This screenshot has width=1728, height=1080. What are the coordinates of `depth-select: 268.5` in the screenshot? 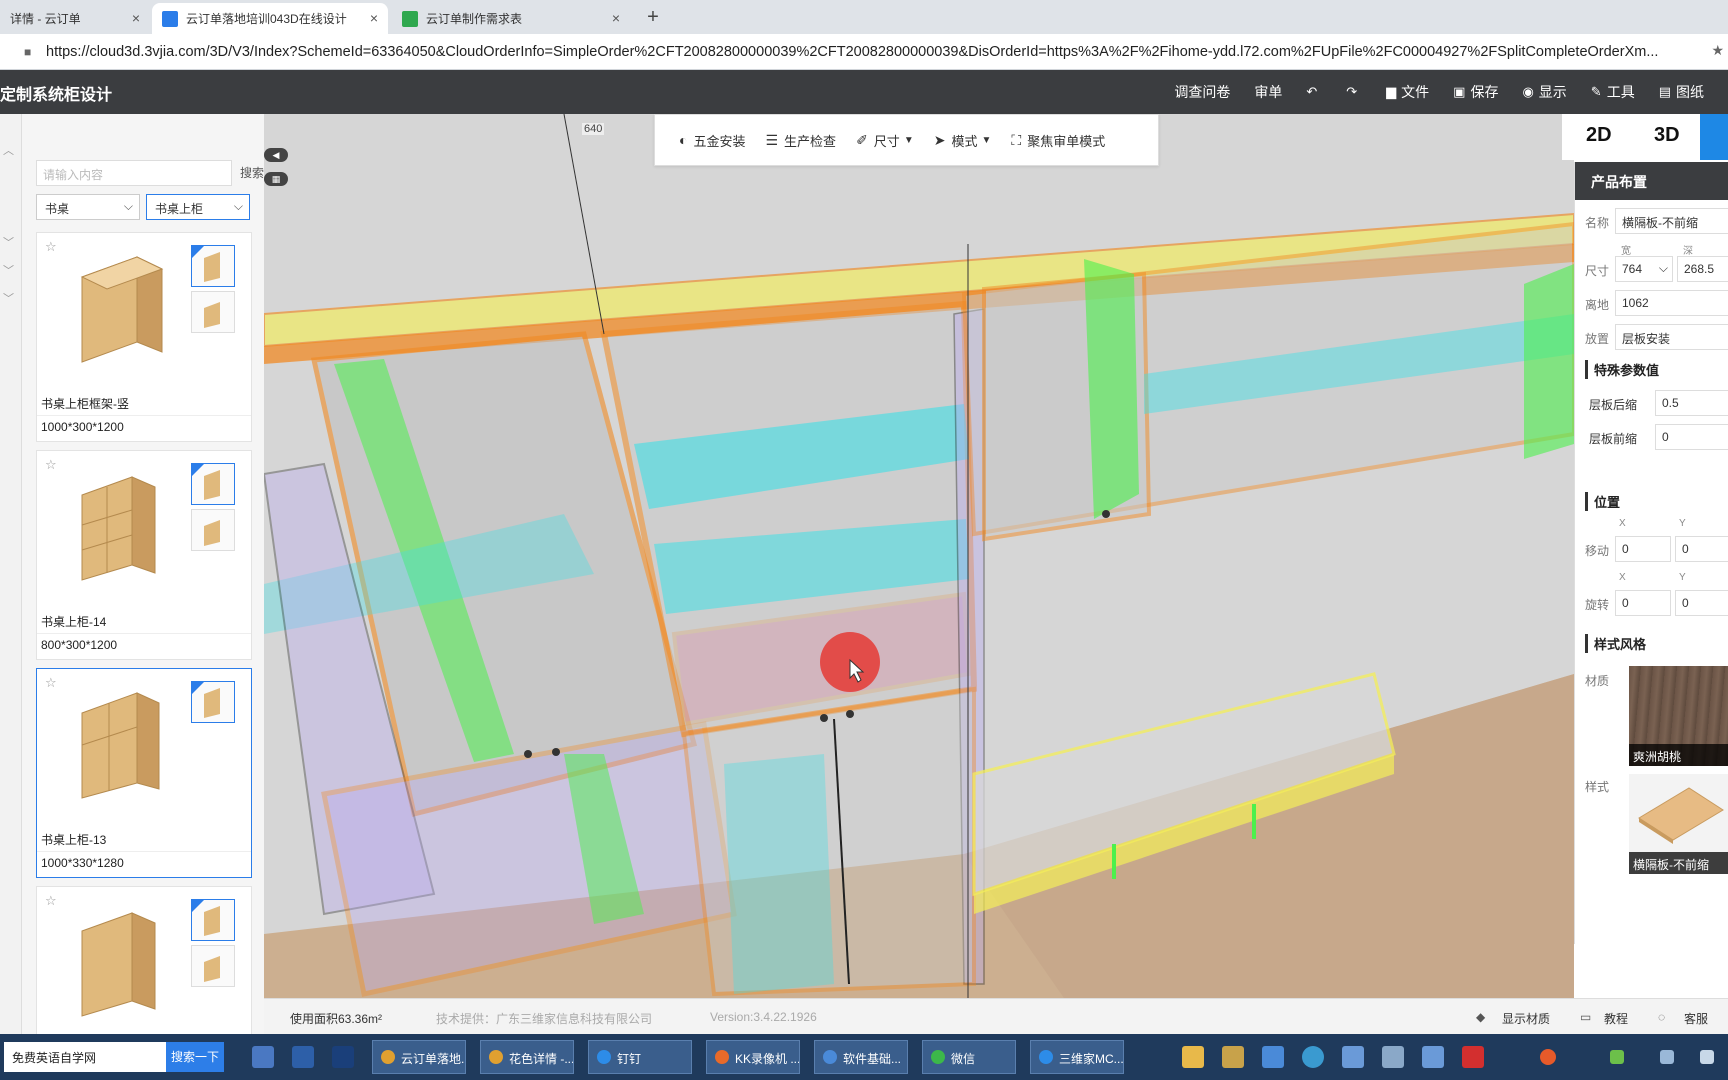 It's located at (1702, 269).